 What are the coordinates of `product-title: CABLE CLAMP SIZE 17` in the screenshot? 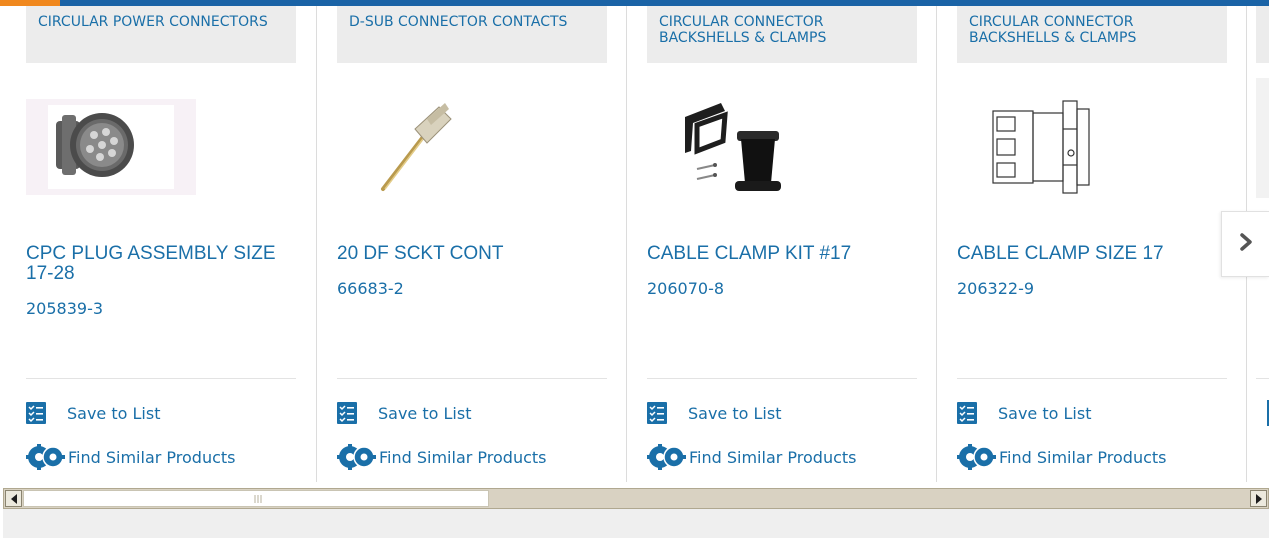 It's located at (1092, 254).